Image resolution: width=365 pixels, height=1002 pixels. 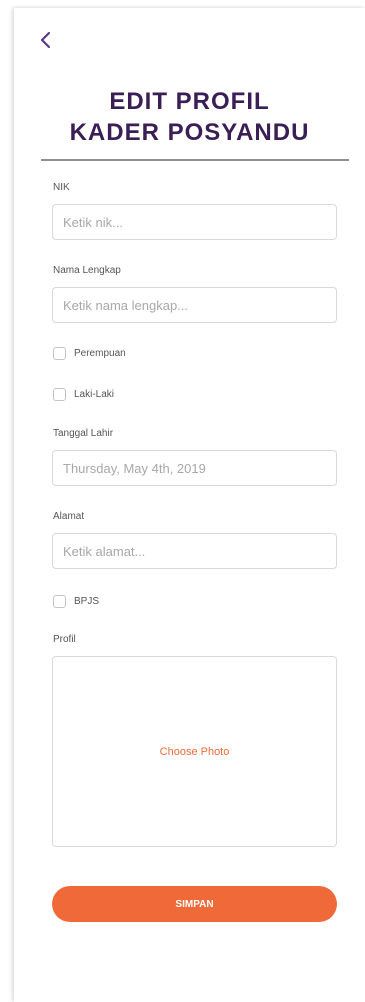 What do you see at coordinates (69, 516) in the screenshot?
I see `alamat-label: Alamat` at bounding box center [69, 516].